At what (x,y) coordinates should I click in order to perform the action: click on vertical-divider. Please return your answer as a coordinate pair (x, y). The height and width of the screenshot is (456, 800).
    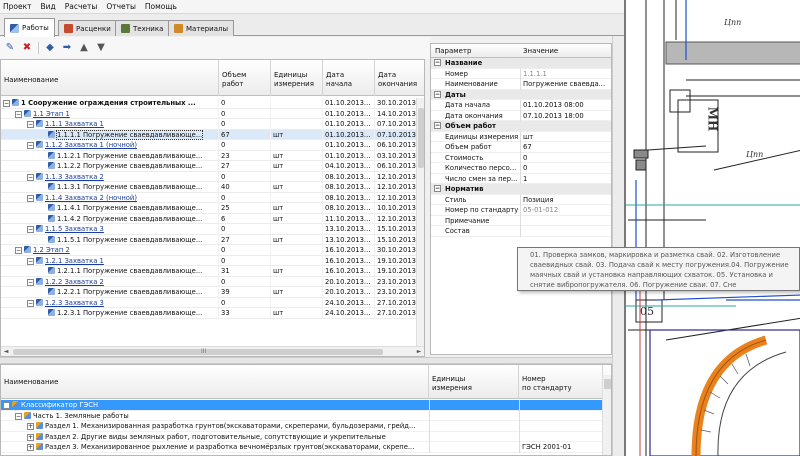
    Looking at the image, I should click on (618, 246).